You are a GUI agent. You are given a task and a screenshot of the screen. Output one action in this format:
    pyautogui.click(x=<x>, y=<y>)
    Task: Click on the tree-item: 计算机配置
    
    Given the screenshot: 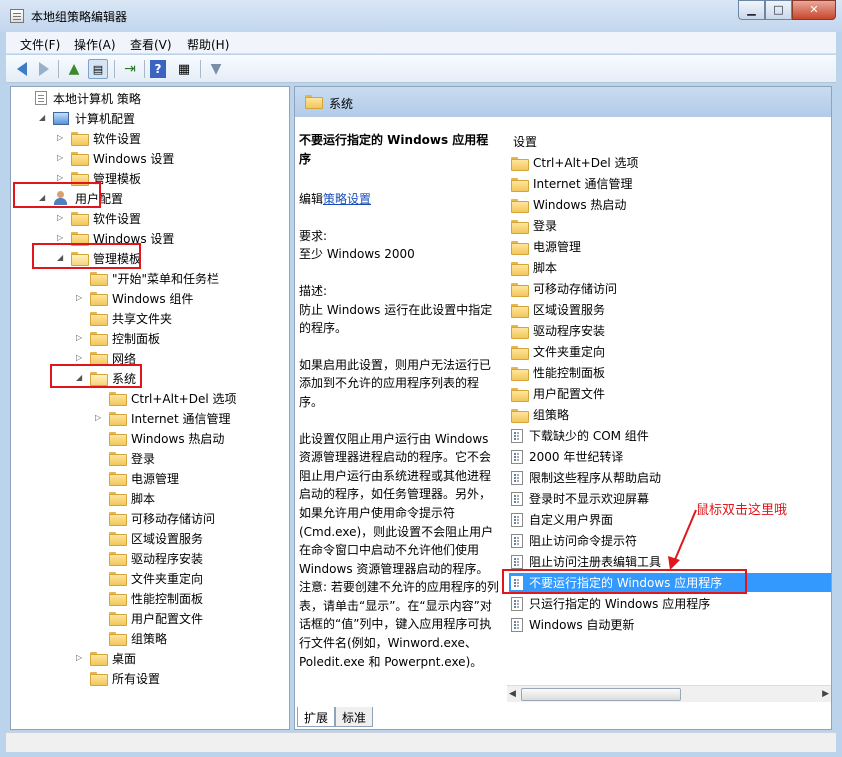 What is the action you would take?
    pyautogui.click(x=94, y=118)
    